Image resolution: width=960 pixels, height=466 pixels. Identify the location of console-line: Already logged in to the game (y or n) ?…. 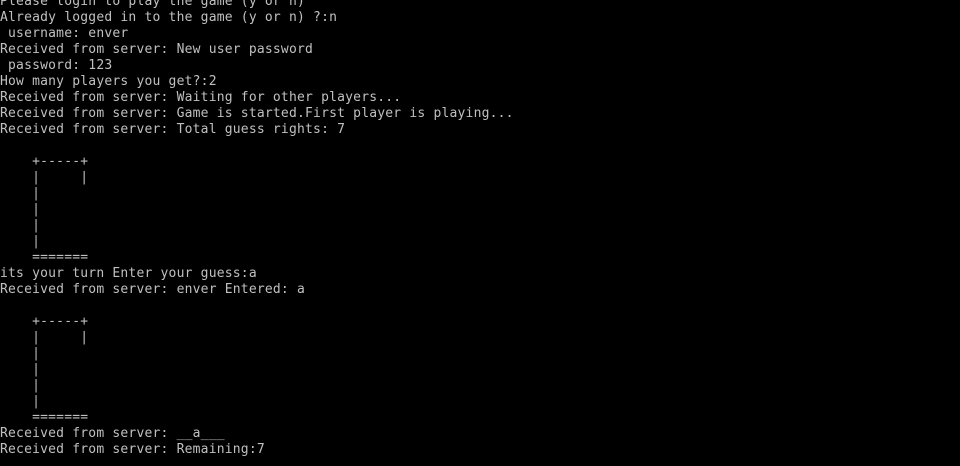
(169, 17).